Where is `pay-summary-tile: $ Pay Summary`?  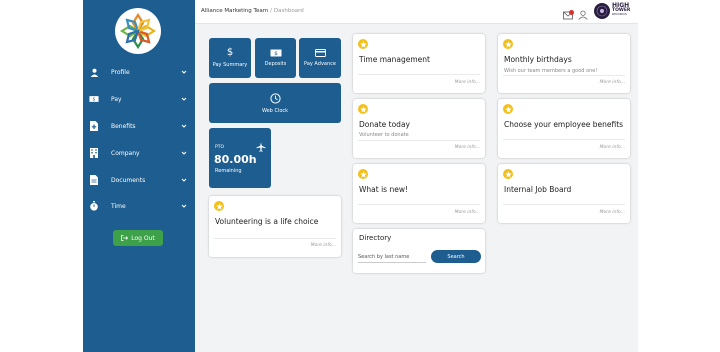
pay-summary-tile: $ Pay Summary is located at coordinates (230, 58).